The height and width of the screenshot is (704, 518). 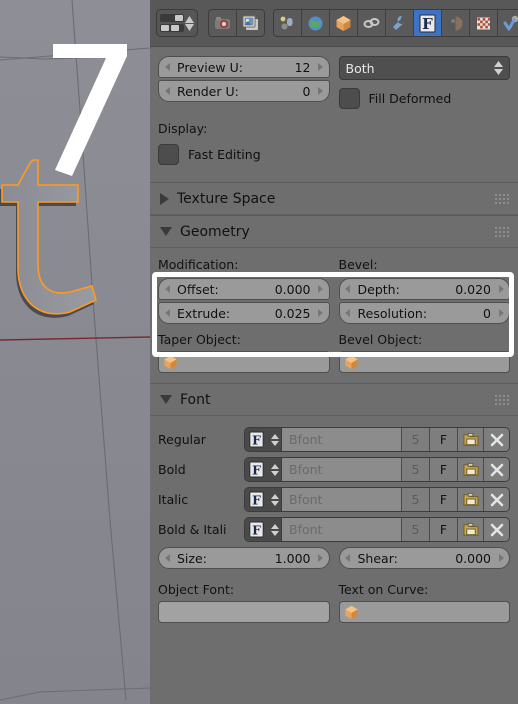 What do you see at coordinates (349, 98) in the screenshot?
I see `fill-deformed-checkbox` at bounding box center [349, 98].